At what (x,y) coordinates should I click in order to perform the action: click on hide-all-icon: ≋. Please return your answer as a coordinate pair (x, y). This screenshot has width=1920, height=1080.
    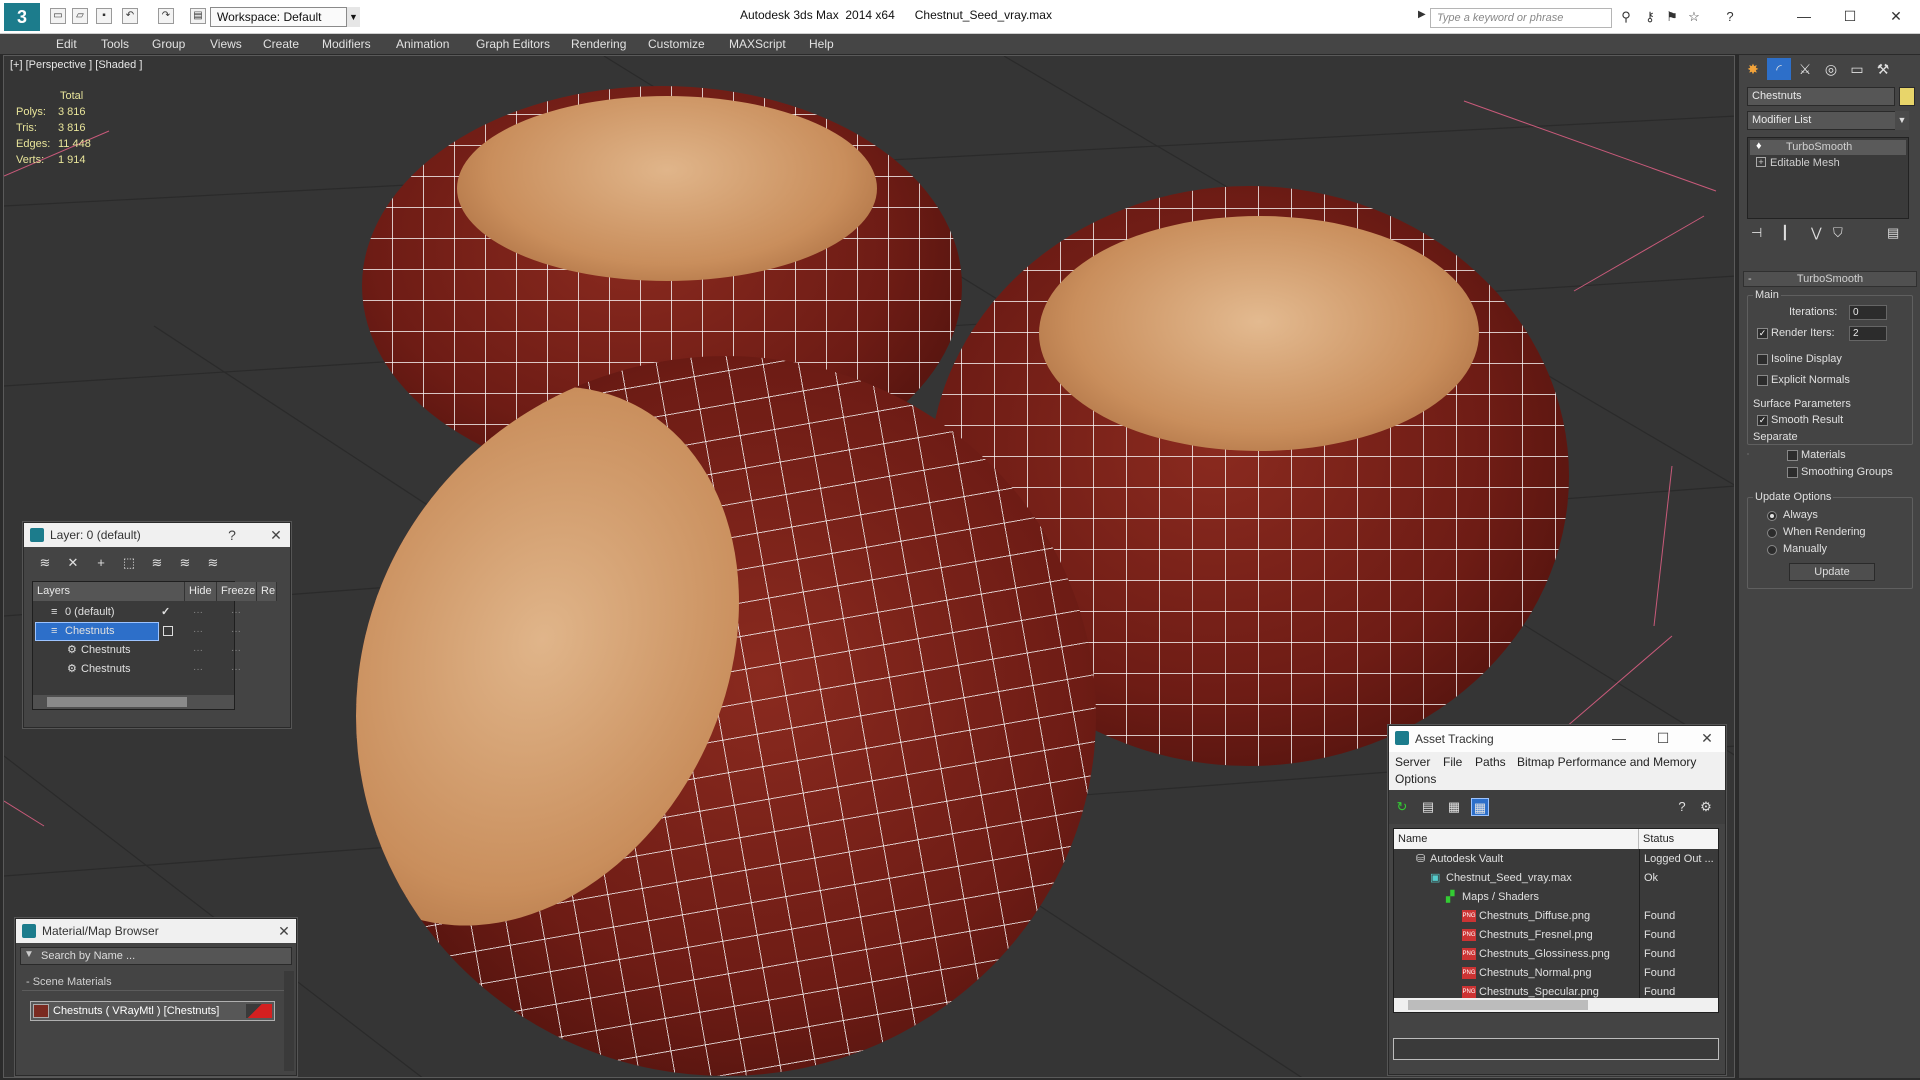
    Looking at the image, I should click on (185, 563).